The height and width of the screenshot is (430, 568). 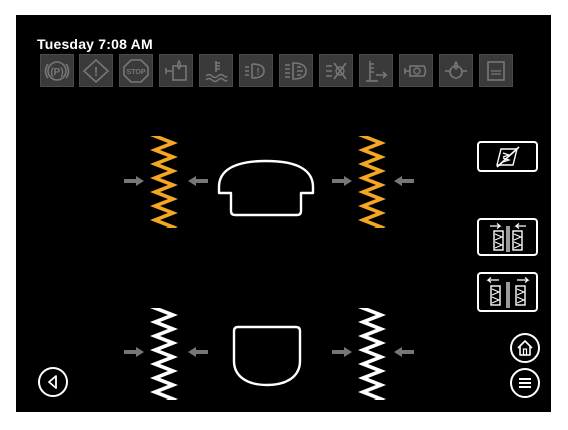 I want to click on tire-pressure-off-button, so click(x=507, y=156).